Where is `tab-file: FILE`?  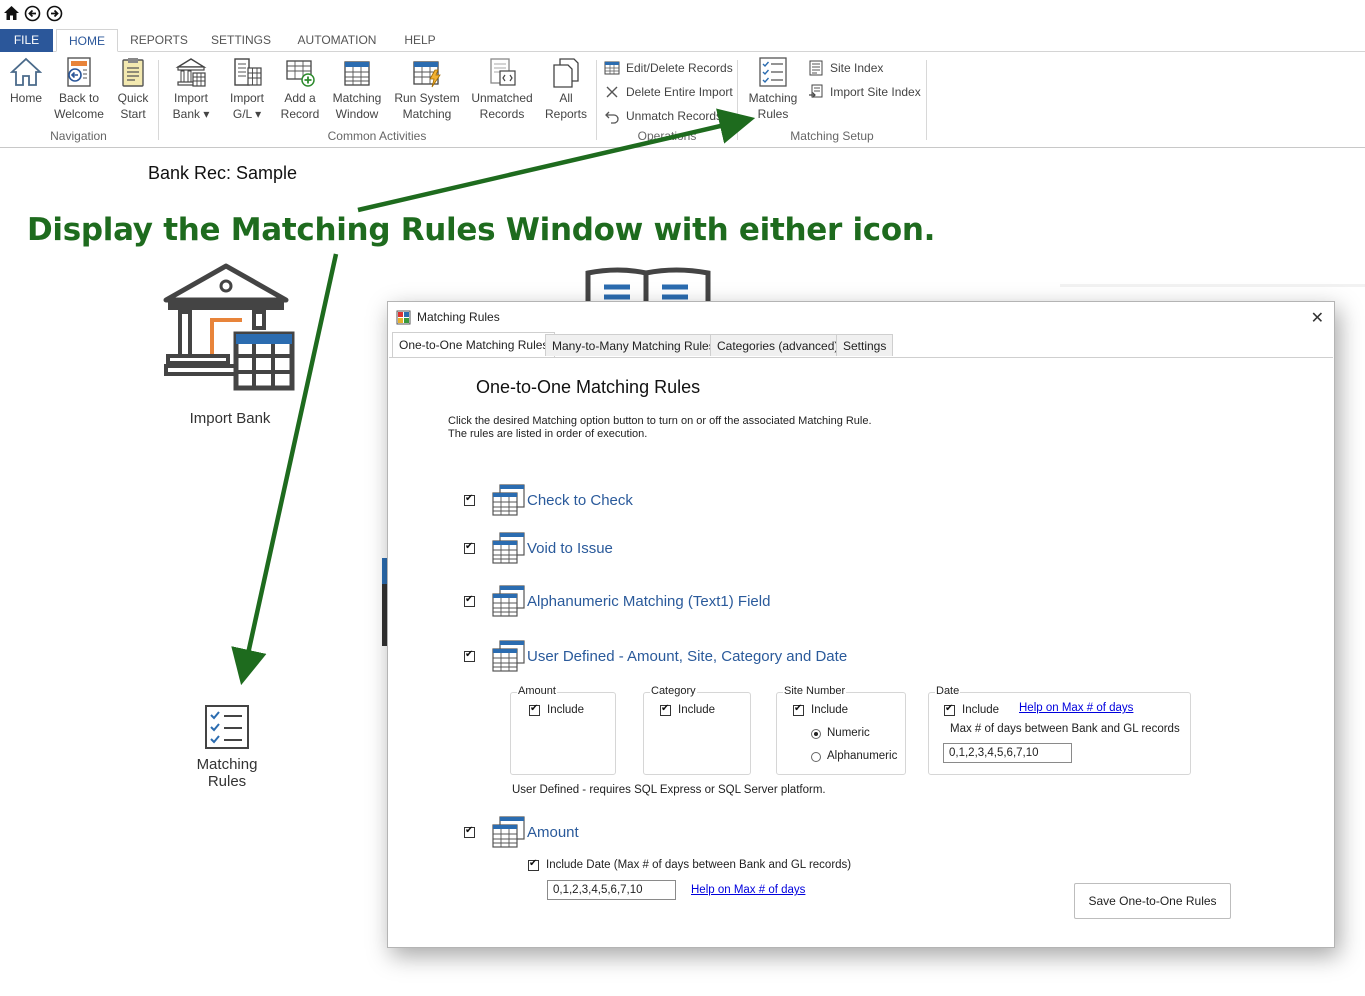
tab-file: FILE is located at coordinates (26, 40).